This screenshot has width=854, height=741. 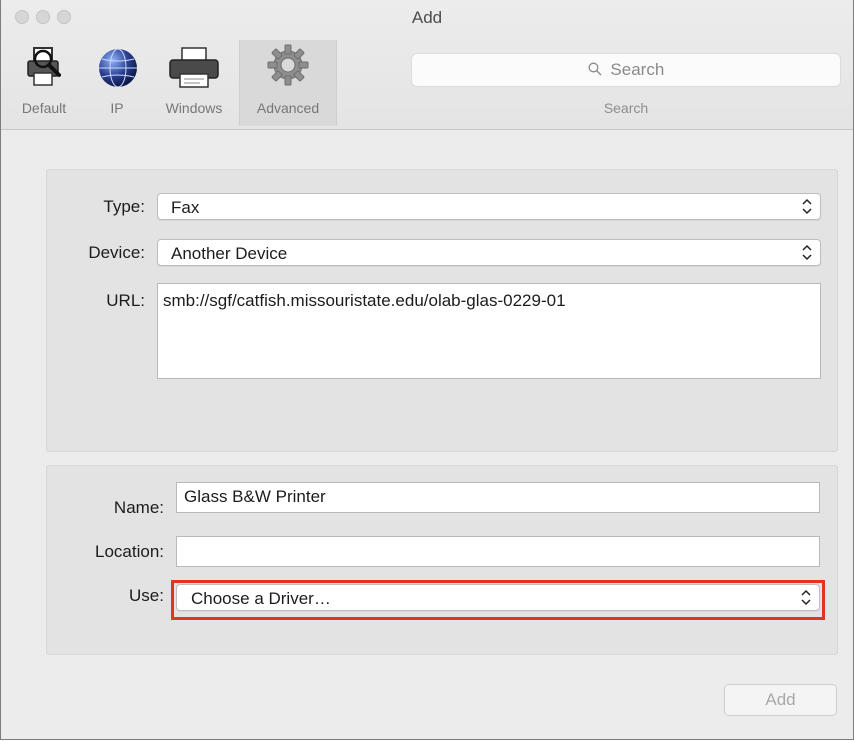 I want to click on location-field, so click(x=498, y=551).